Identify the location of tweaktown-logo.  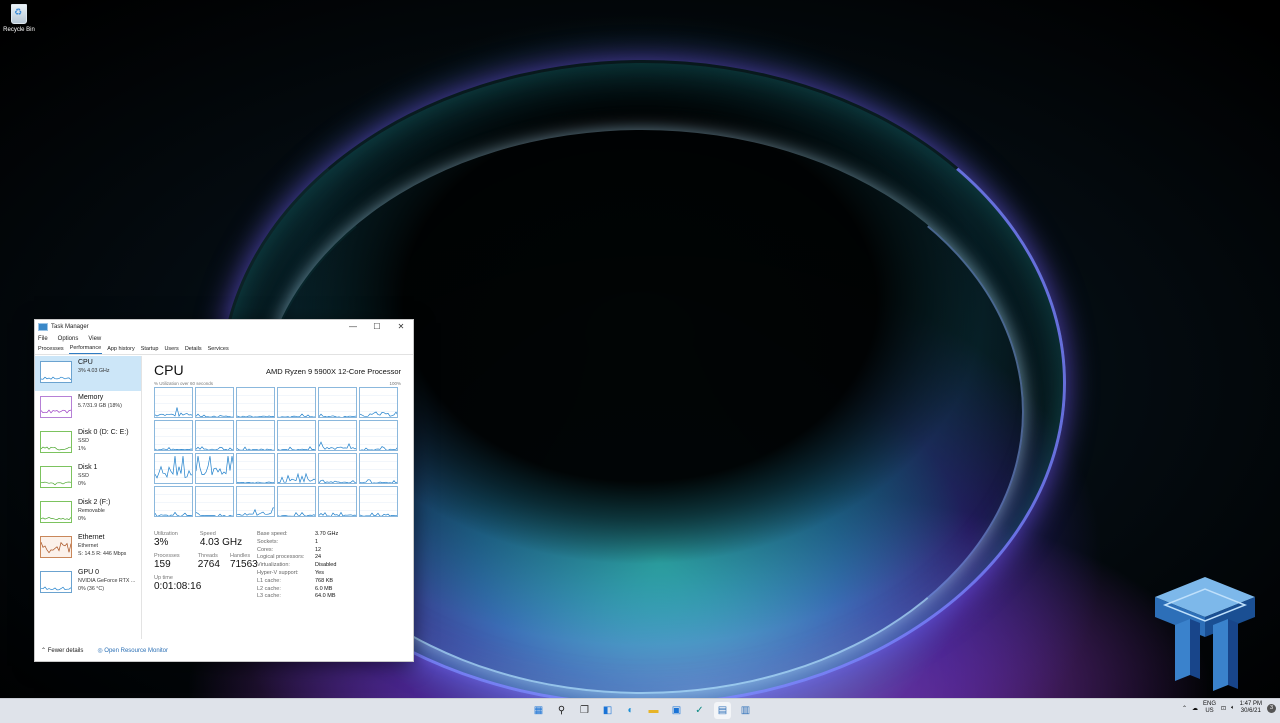
(1205, 634).